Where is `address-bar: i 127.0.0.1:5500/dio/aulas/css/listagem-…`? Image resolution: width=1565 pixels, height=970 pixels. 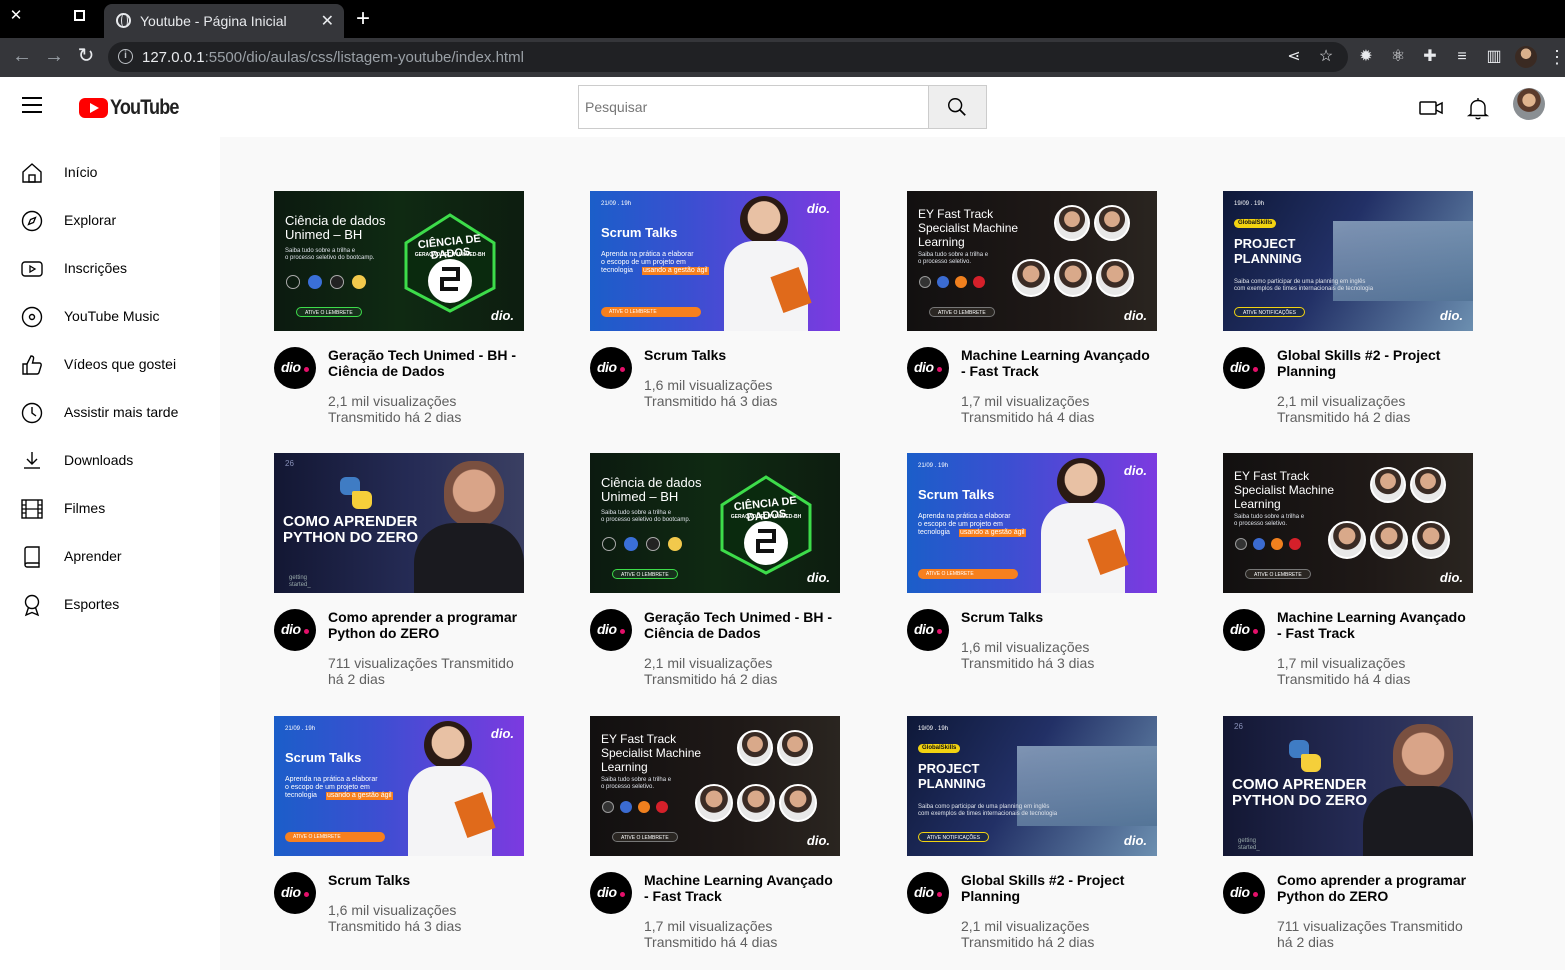 address-bar: i 127.0.0.1:5500/dio/aulas/css/listagem-… is located at coordinates (728, 57).